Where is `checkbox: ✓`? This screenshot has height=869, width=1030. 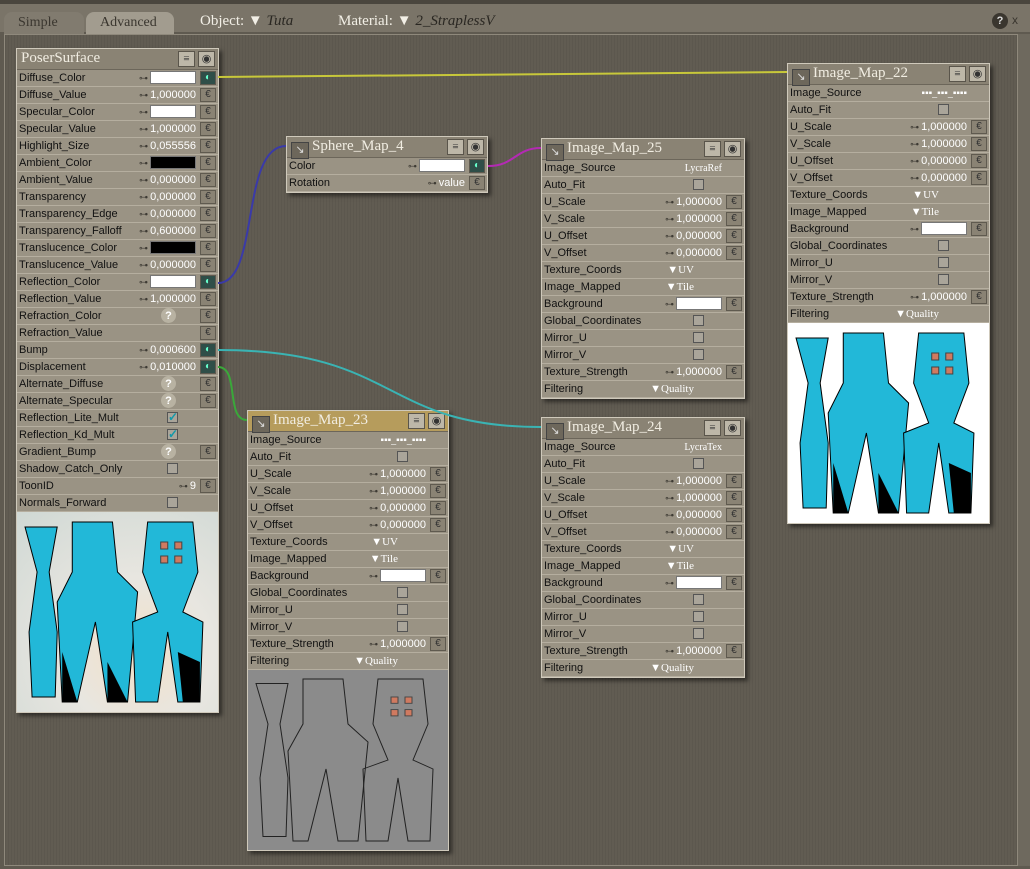
checkbox: ✓ is located at coordinates (172, 434).